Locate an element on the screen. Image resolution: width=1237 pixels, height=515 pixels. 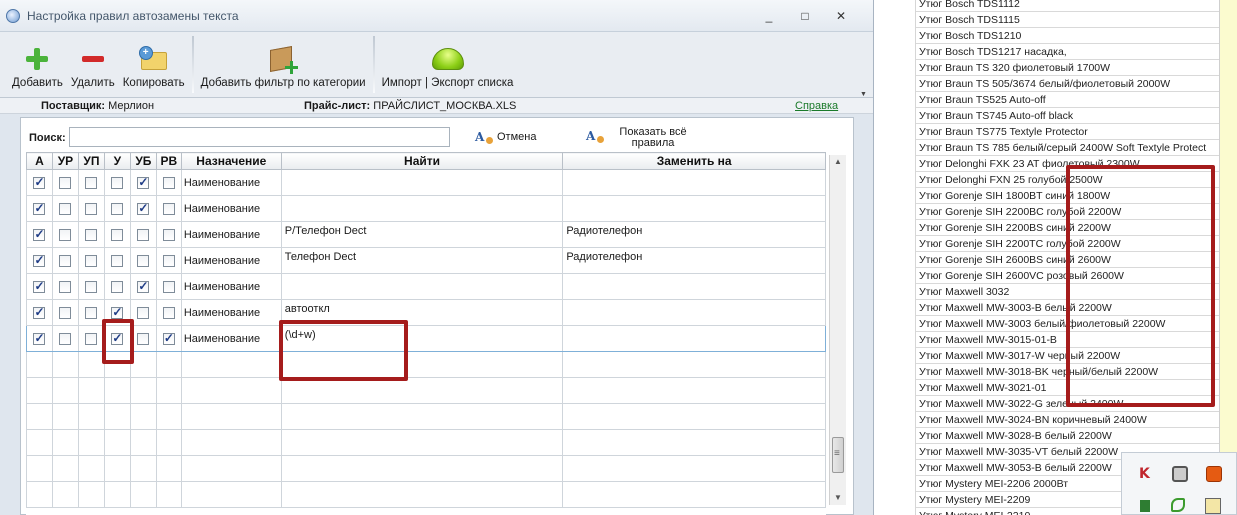
add-filter-button: Добавить фильтр по категории is located at coordinates (283, 64).